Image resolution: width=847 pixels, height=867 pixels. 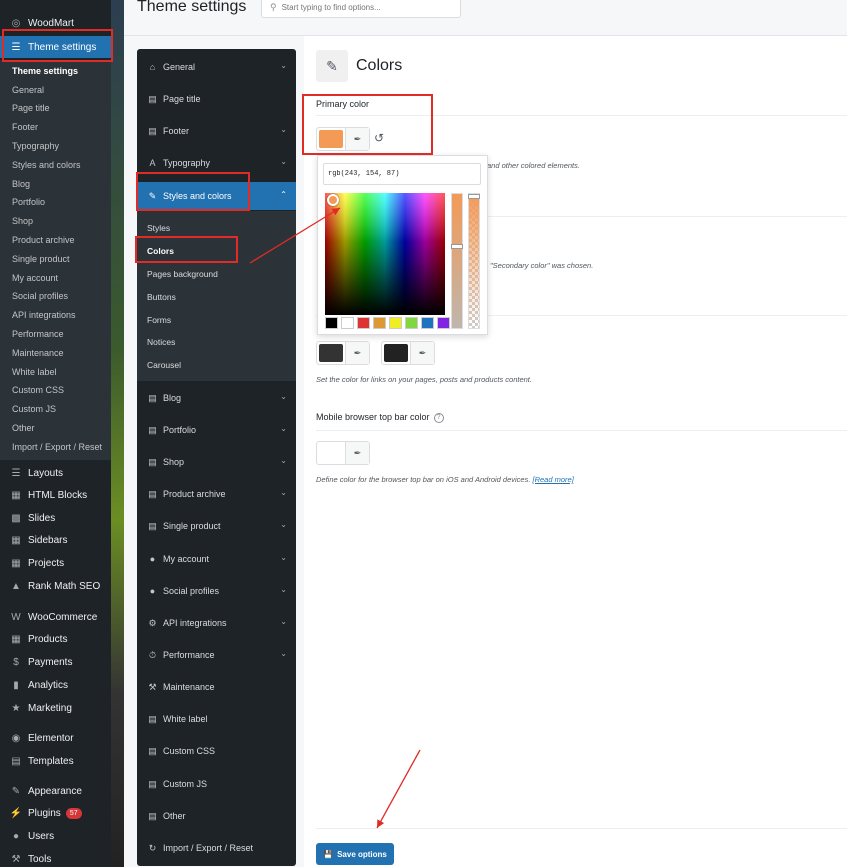 What do you see at coordinates (57, 447) in the screenshot?
I see `wp-submenu-item: Import / Export / Reset` at bounding box center [57, 447].